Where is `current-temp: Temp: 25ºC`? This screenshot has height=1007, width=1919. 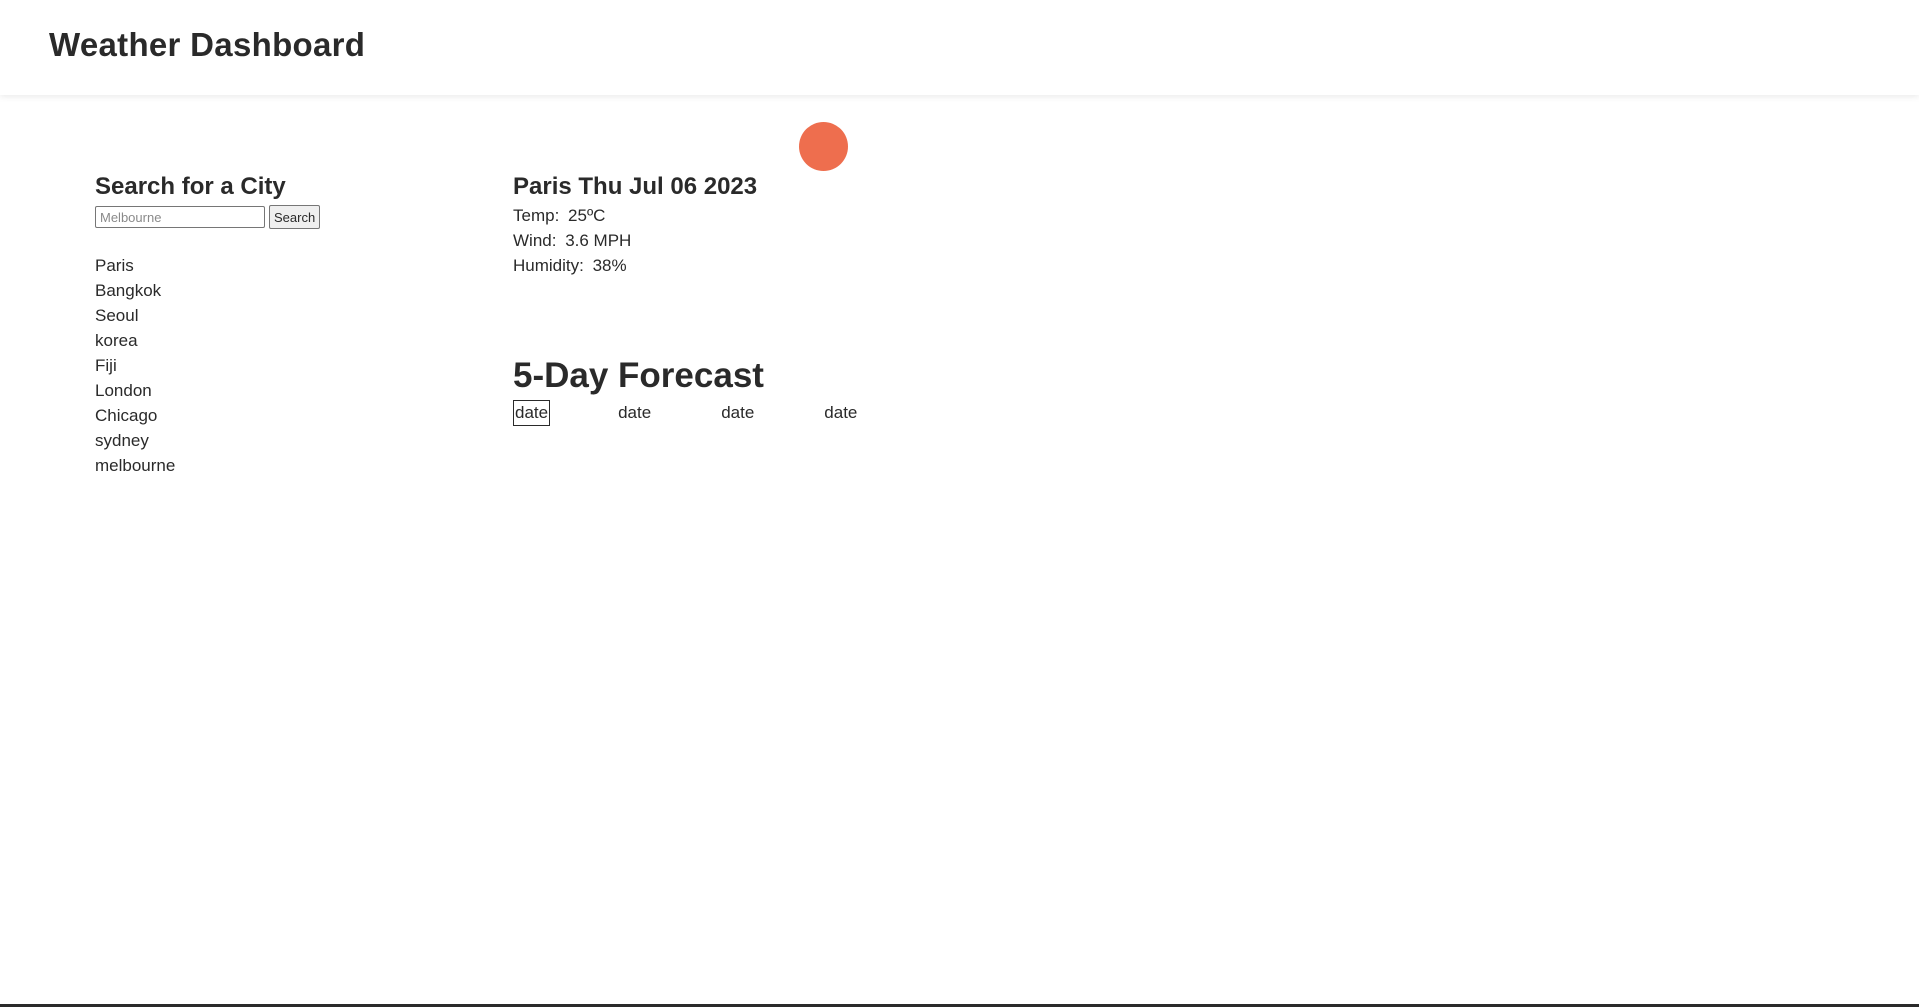
current-temp: Temp: 25ºC is located at coordinates (813, 215).